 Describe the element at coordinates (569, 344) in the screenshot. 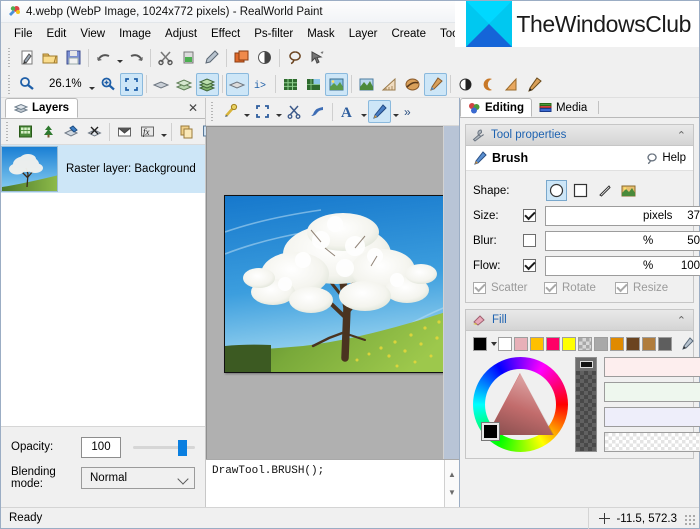

I see `swatch-yellow` at that location.